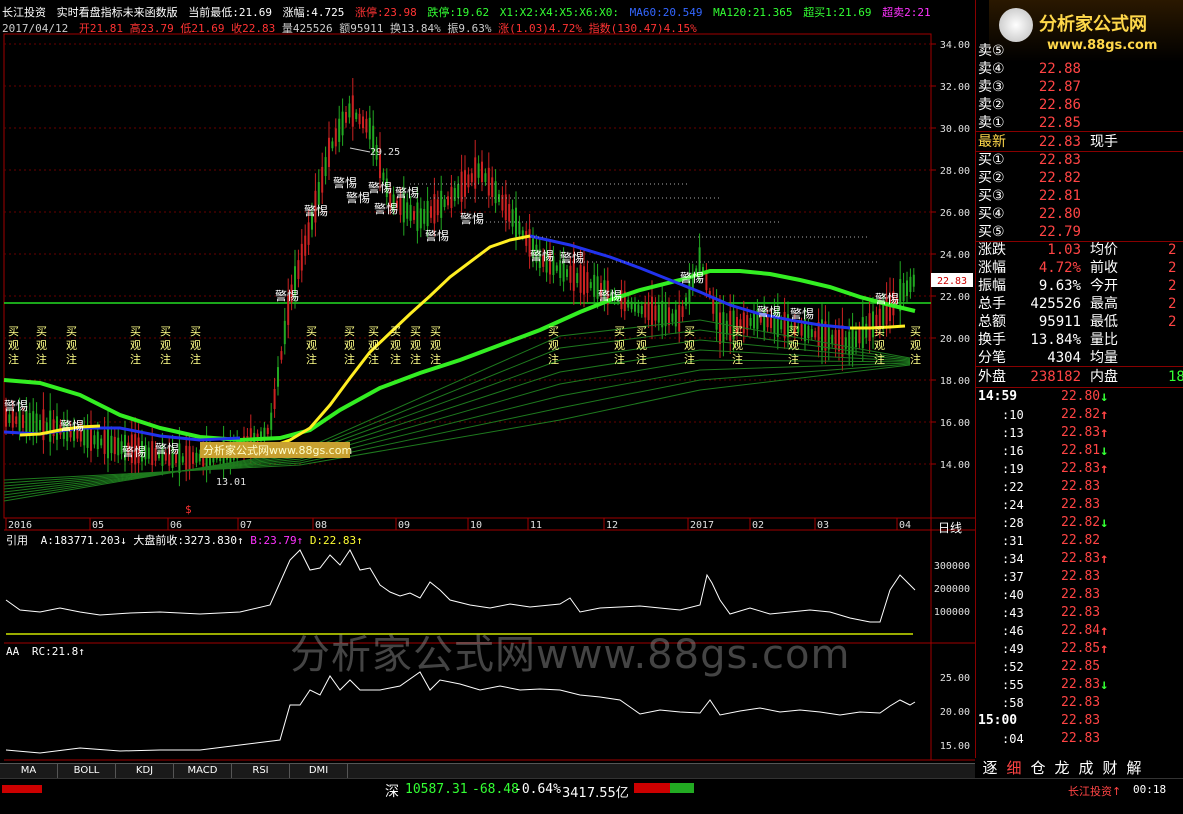  I want to click on buy-label: 买④, so click(991, 214).